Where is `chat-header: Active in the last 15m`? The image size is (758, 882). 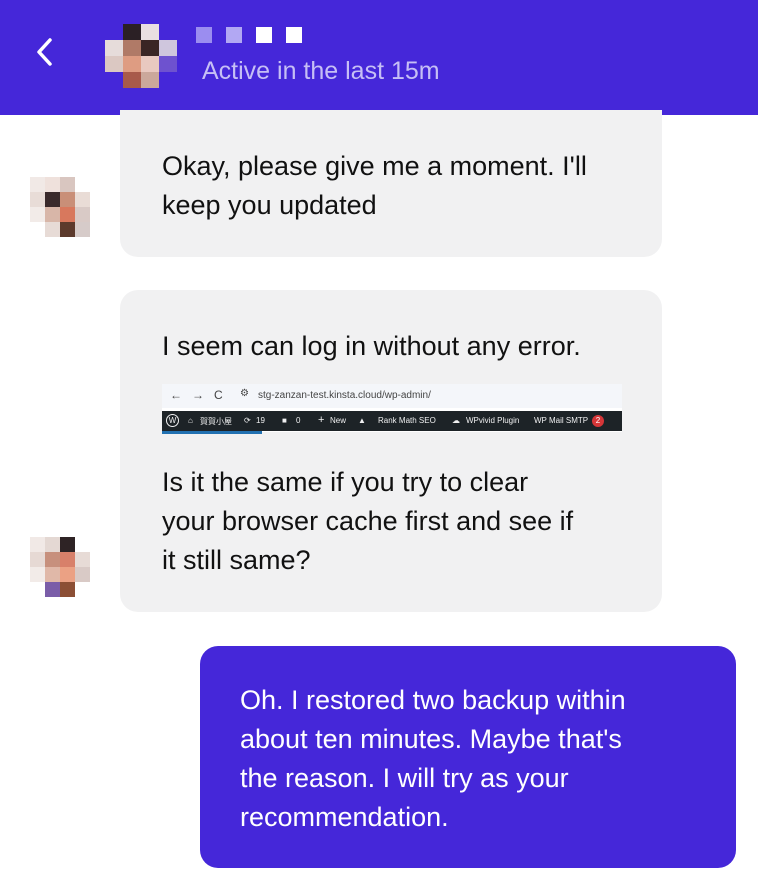 chat-header: Active in the last 15m is located at coordinates (379, 57).